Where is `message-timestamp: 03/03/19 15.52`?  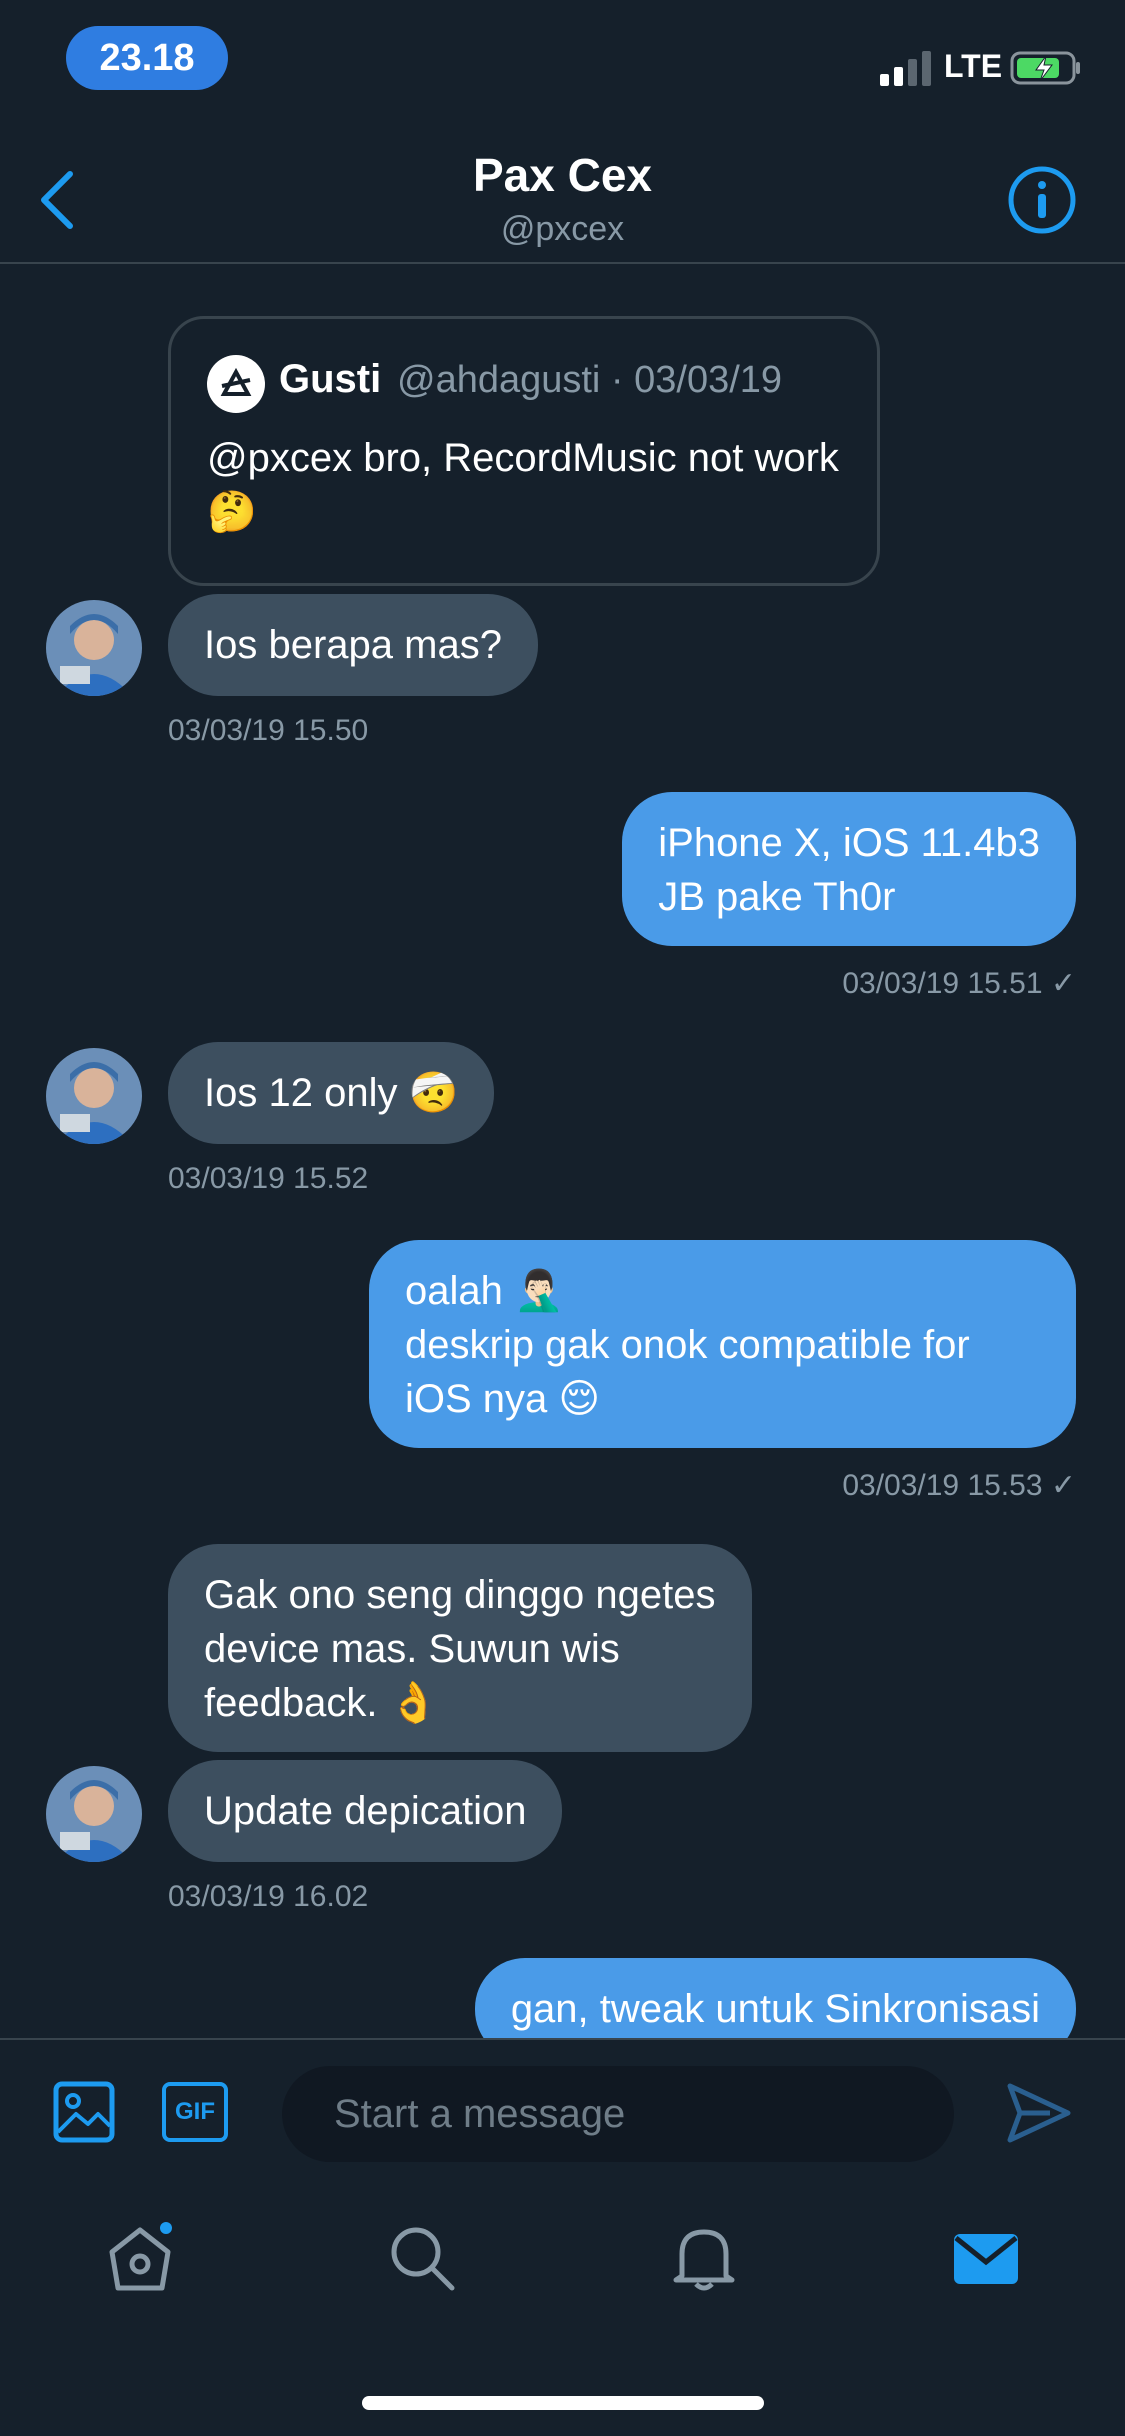
message-timestamp: 03/03/19 15.52 is located at coordinates (268, 1178).